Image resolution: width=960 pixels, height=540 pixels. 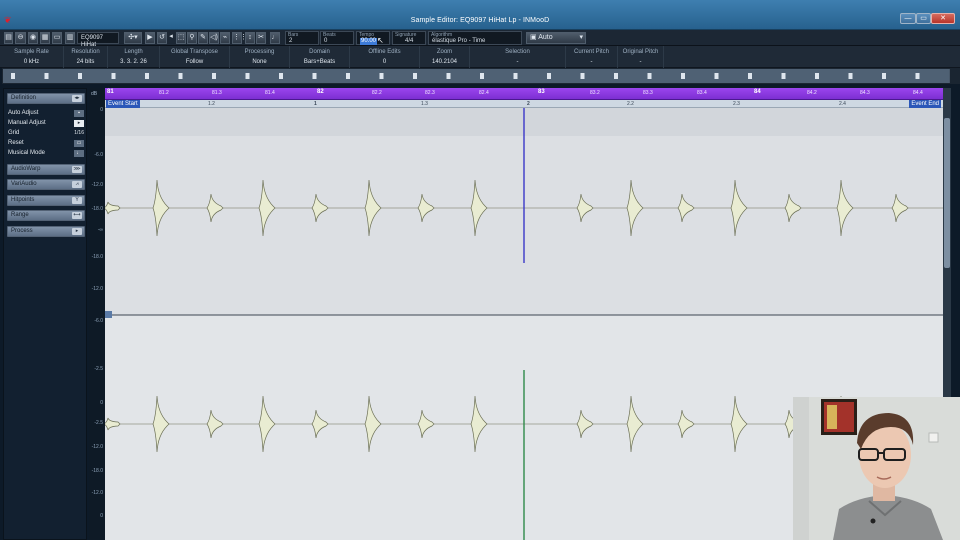 I want to click on info-value: Bars+Beats, so click(x=319, y=62).